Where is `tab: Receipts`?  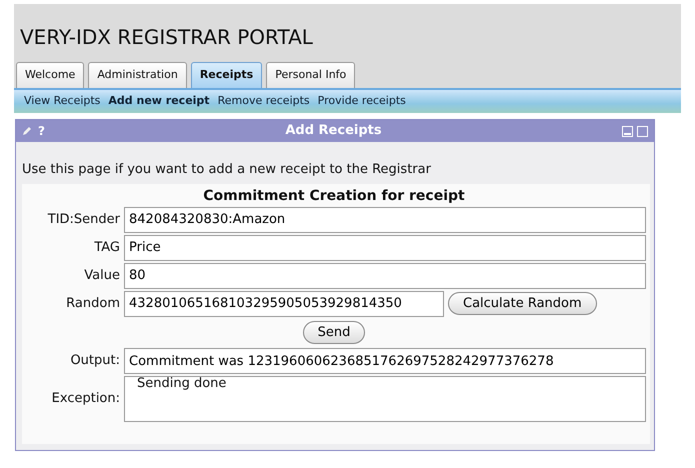
tab: Receipts is located at coordinates (226, 75).